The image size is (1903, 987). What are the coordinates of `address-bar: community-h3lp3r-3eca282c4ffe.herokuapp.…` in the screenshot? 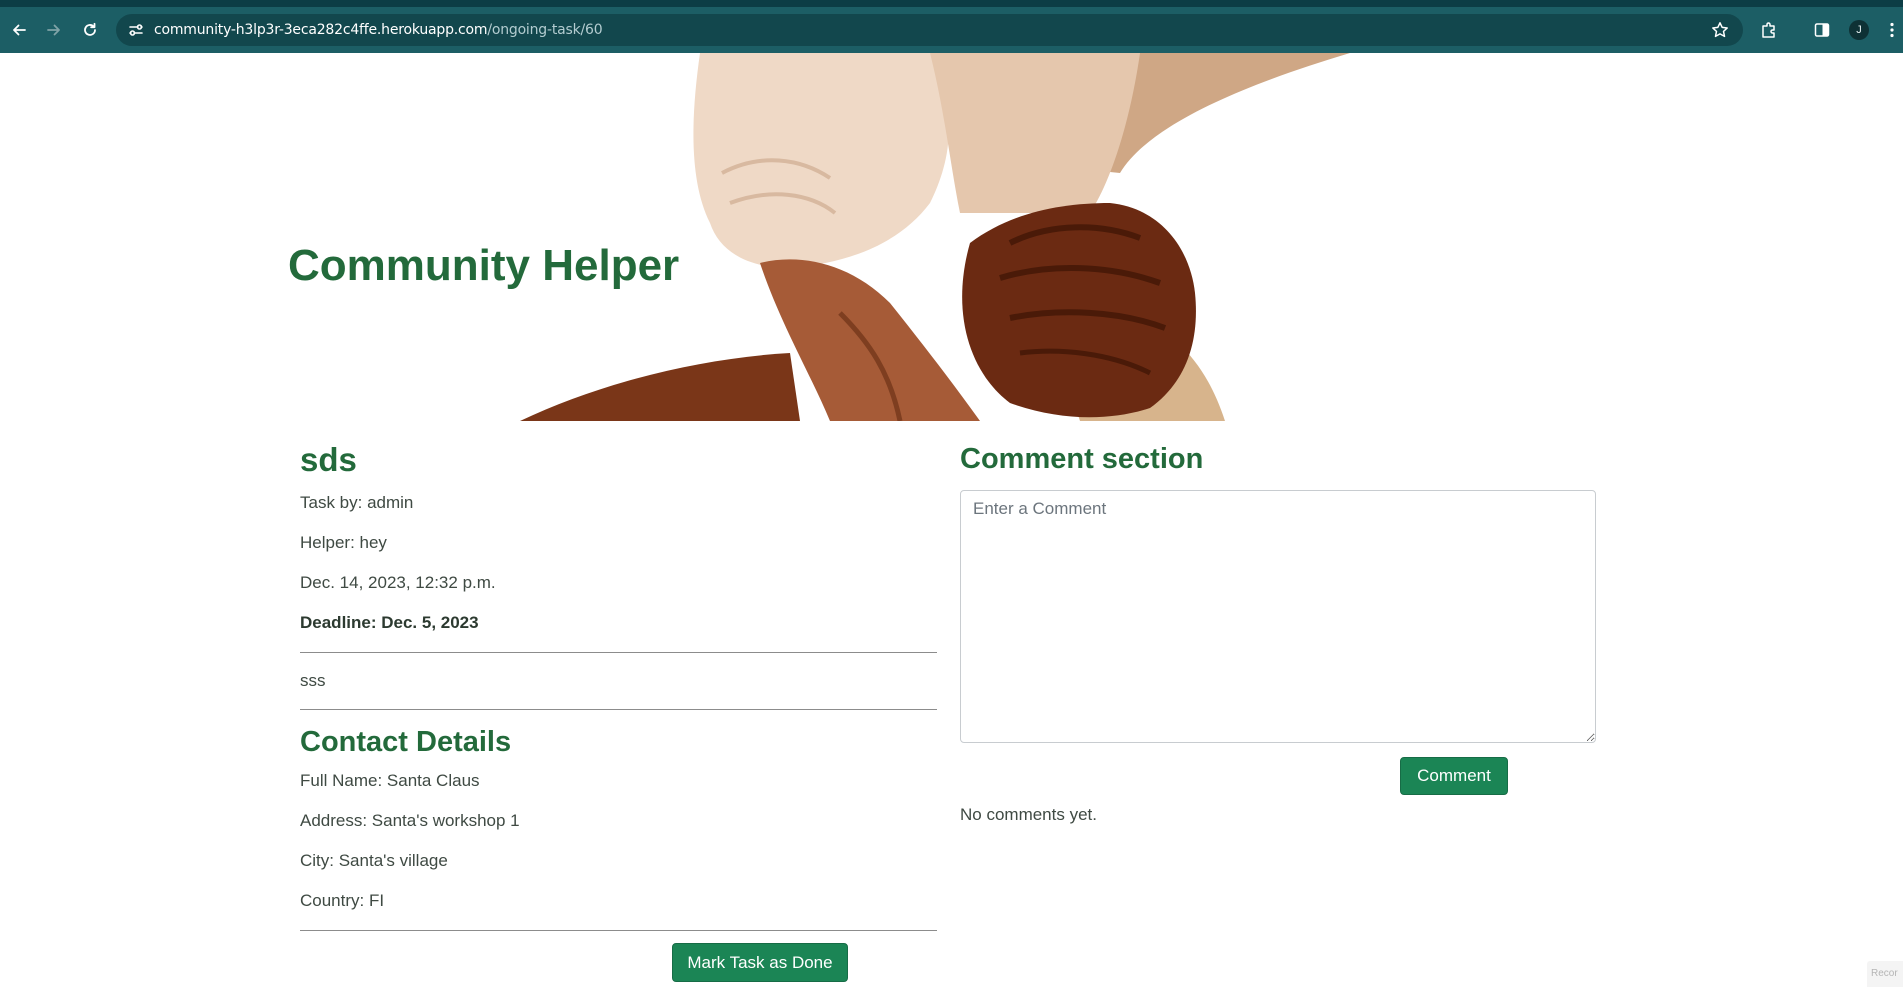 It's located at (929, 30).